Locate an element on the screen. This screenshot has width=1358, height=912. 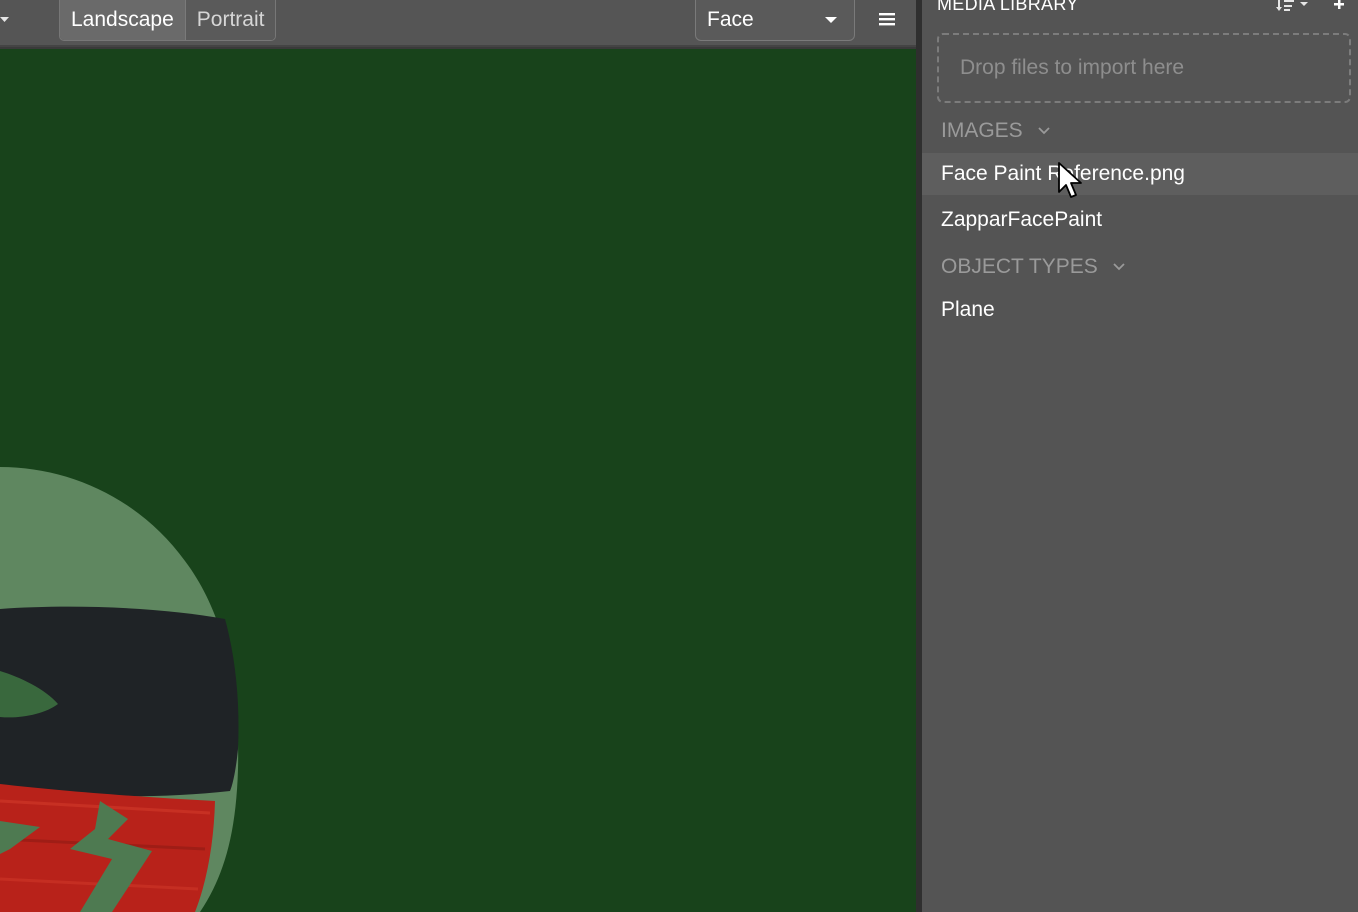
media-item-label: Face Paint Reference.png is located at coordinates (1063, 173).